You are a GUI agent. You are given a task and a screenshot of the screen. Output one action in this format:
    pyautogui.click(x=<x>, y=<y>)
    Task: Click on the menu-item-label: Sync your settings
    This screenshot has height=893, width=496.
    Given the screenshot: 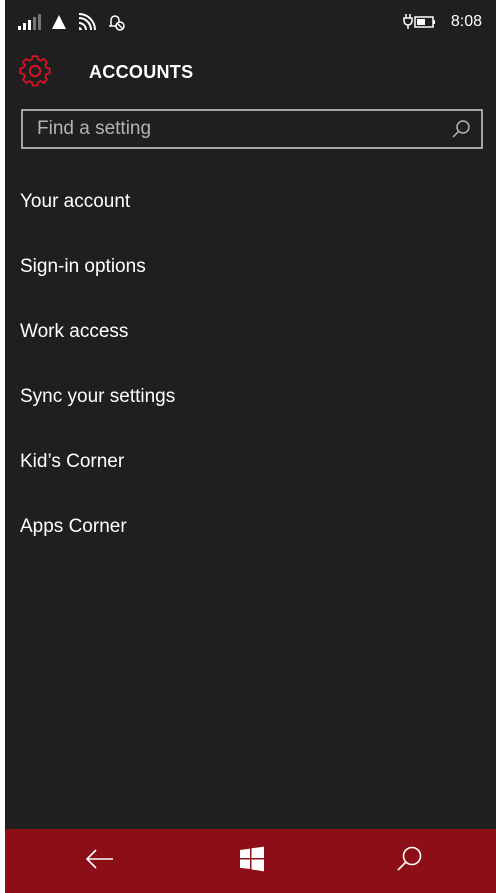 What is the action you would take?
    pyautogui.click(x=98, y=396)
    